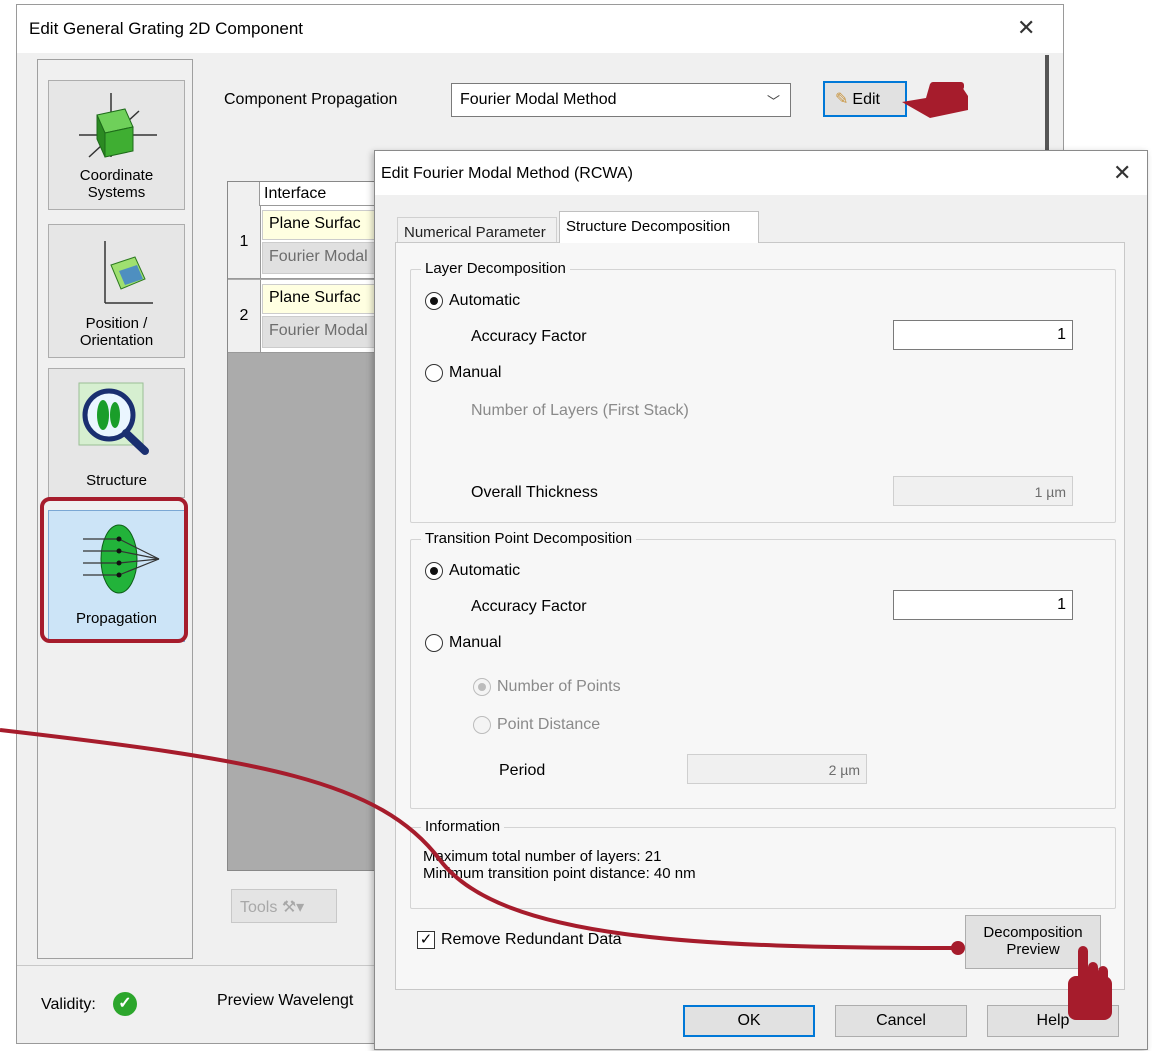  What do you see at coordinates (68, 1004) in the screenshot?
I see `validity-label: Validity:` at bounding box center [68, 1004].